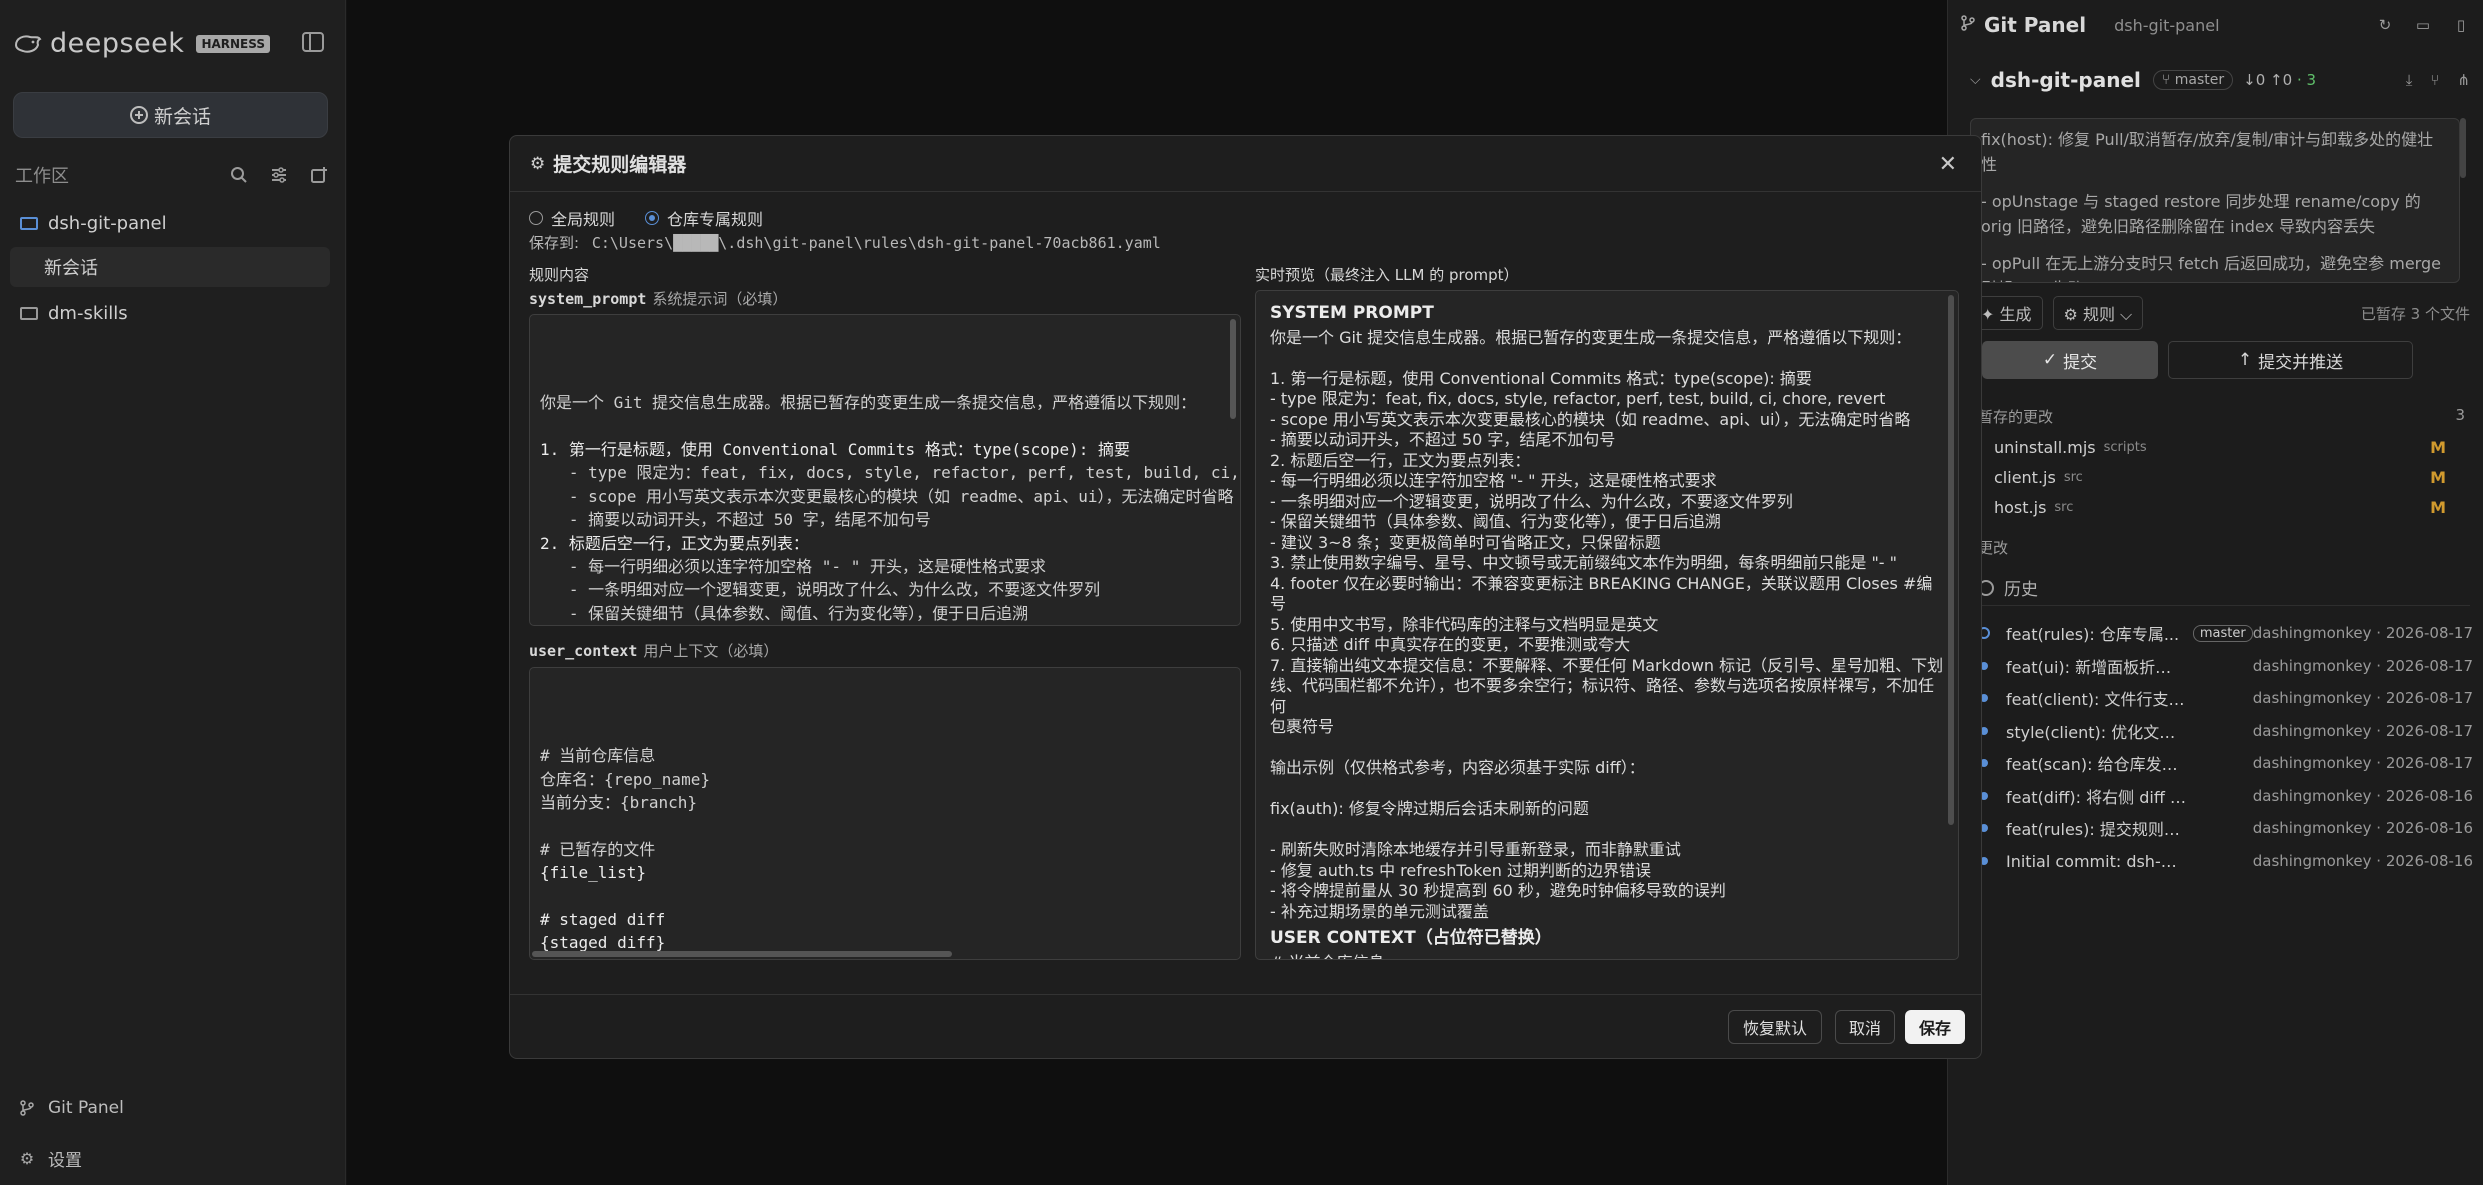 This screenshot has height=1185, width=2483. Describe the element at coordinates (1948, 164) in the screenshot. I see `close-icon: ✕` at that location.